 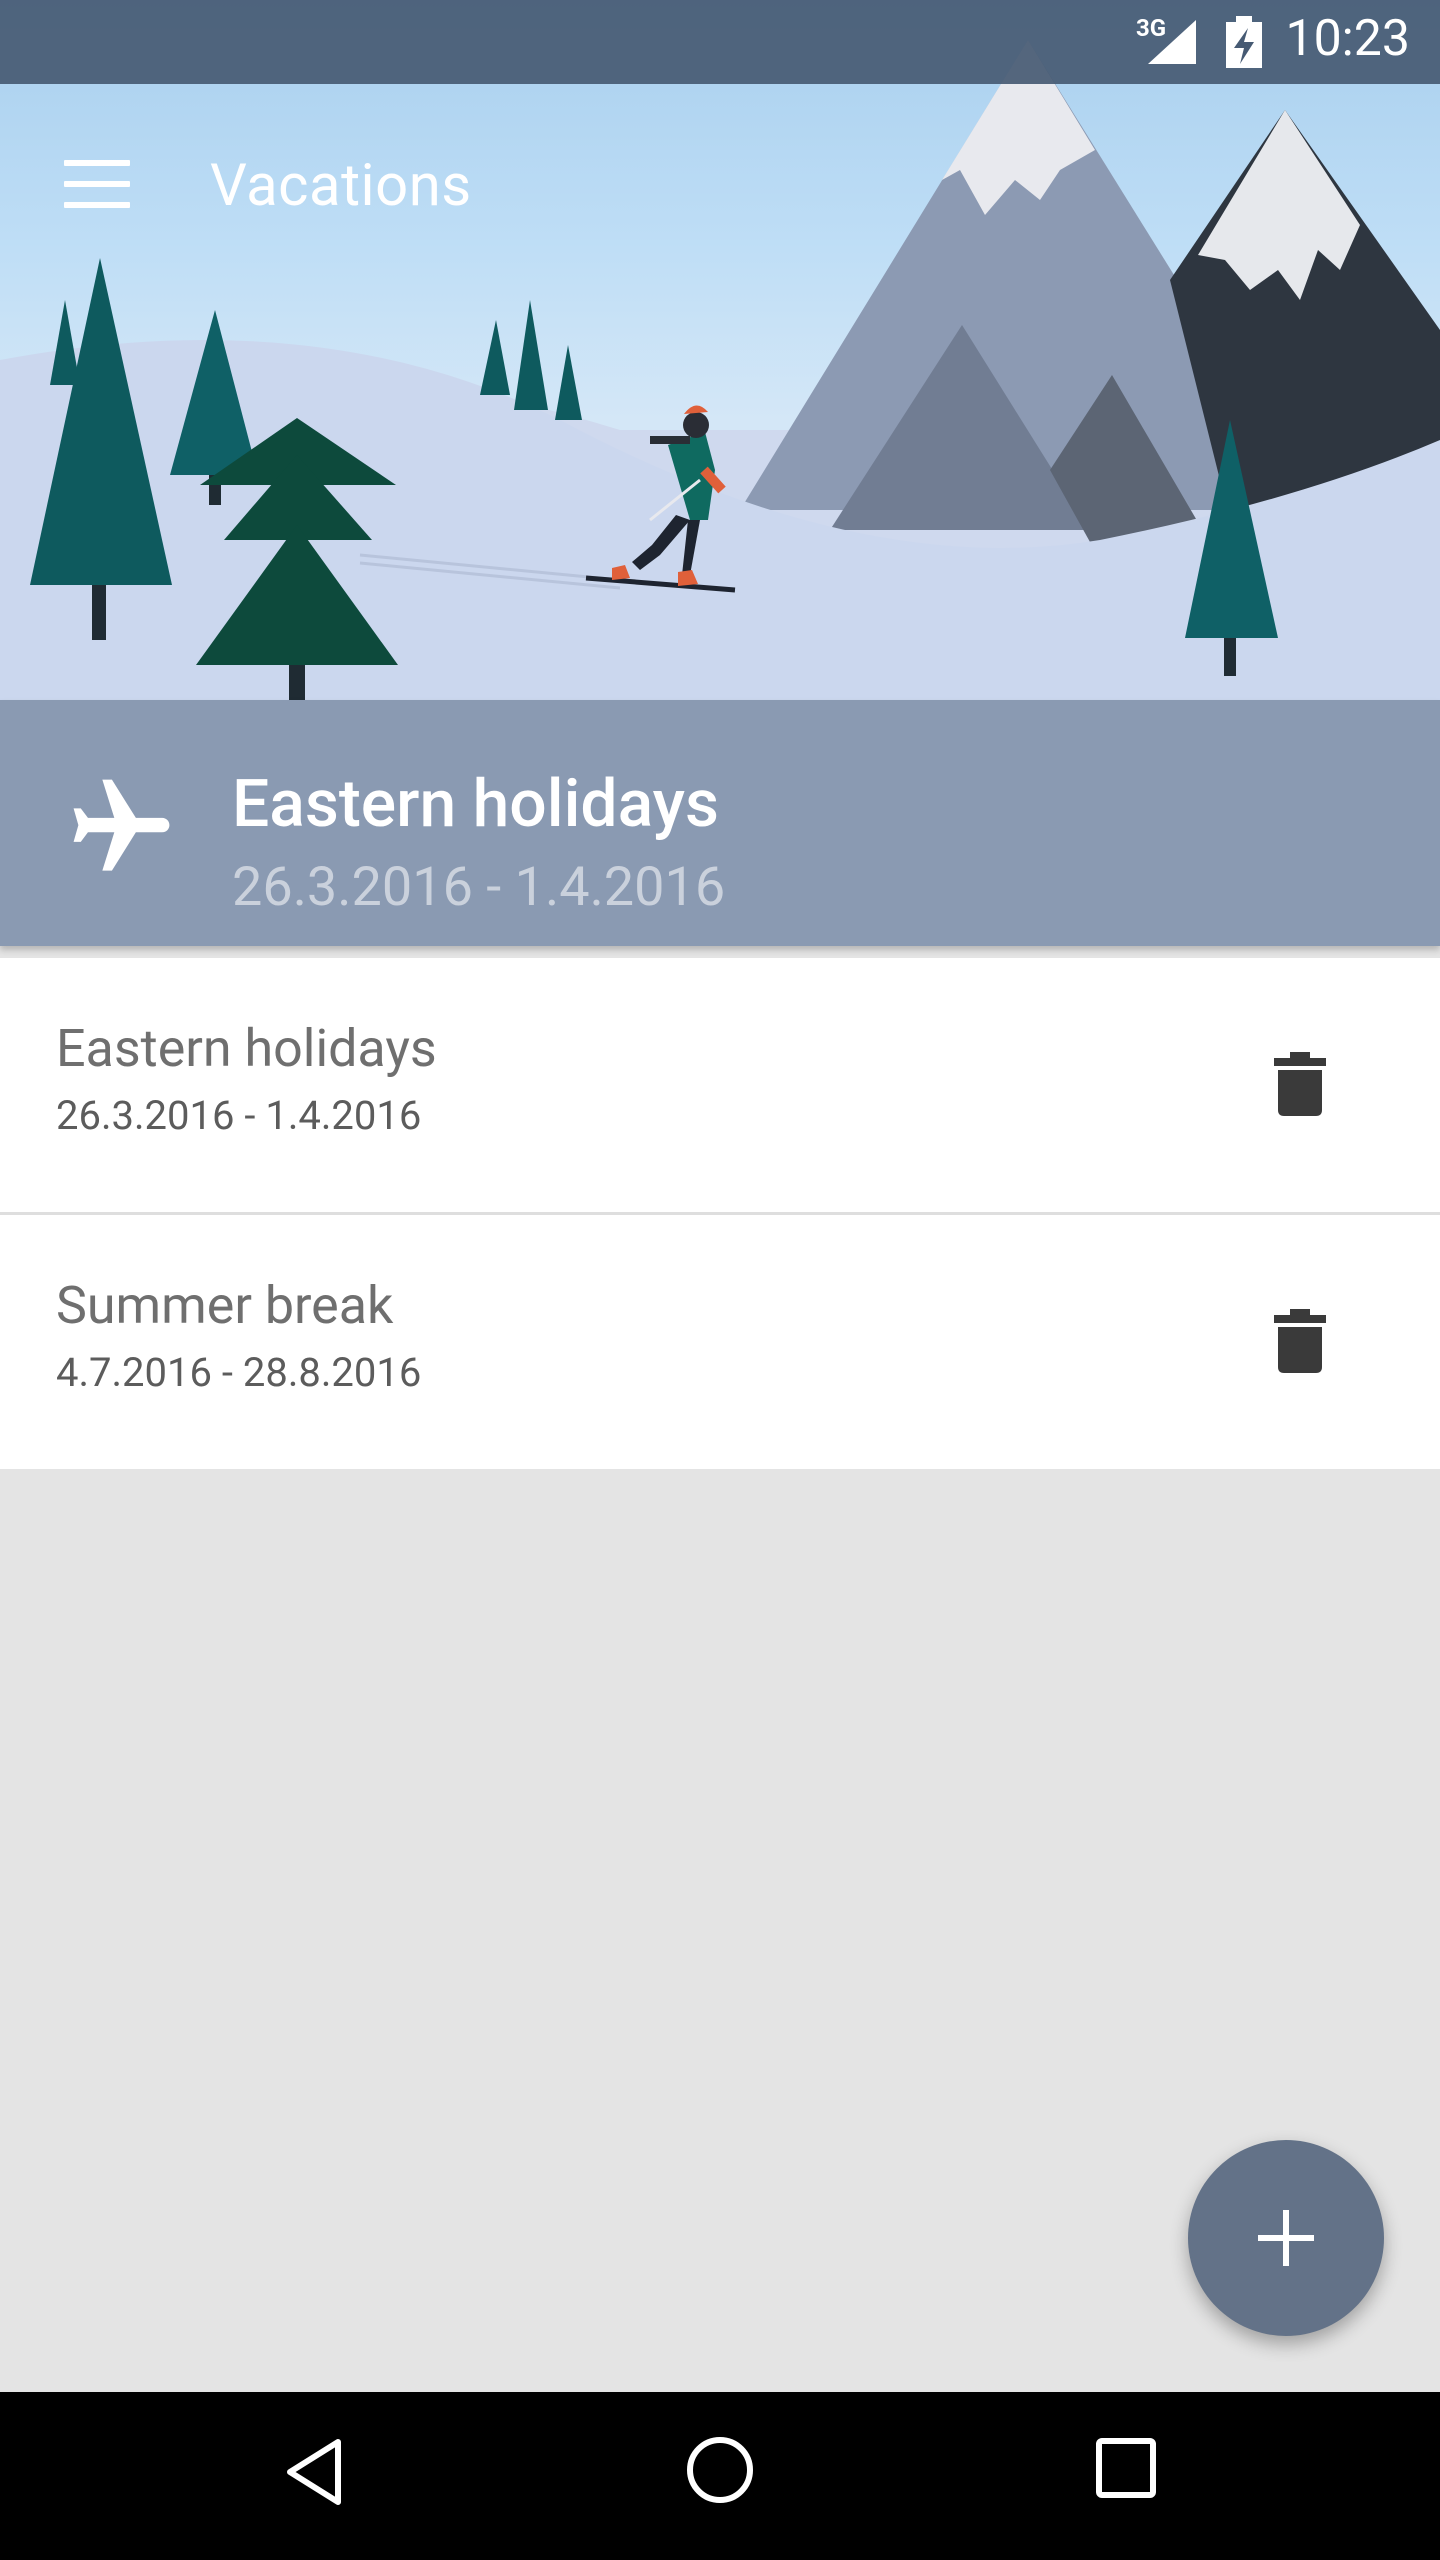 I want to click on vacation-dates: 4.7.2016 - 28.8.2016, so click(x=239, y=1372).